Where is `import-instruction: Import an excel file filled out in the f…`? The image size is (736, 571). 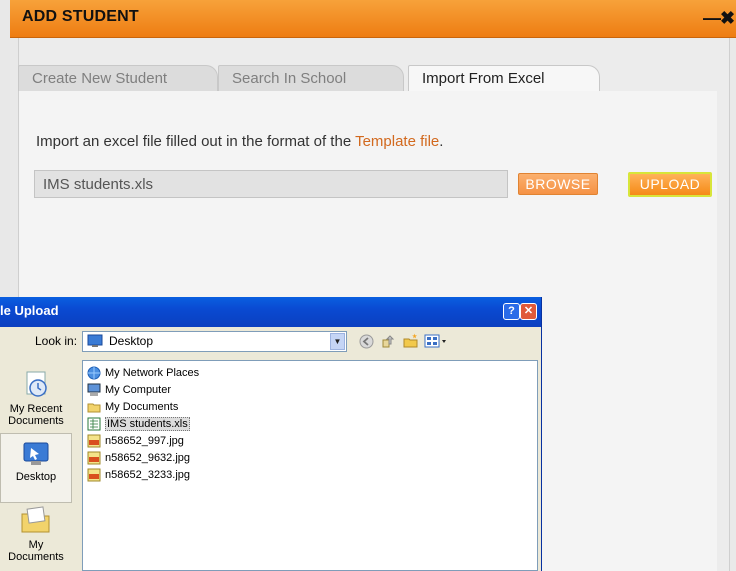 import-instruction: Import an excel file filled out in the f… is located at coordinates (239, 141).